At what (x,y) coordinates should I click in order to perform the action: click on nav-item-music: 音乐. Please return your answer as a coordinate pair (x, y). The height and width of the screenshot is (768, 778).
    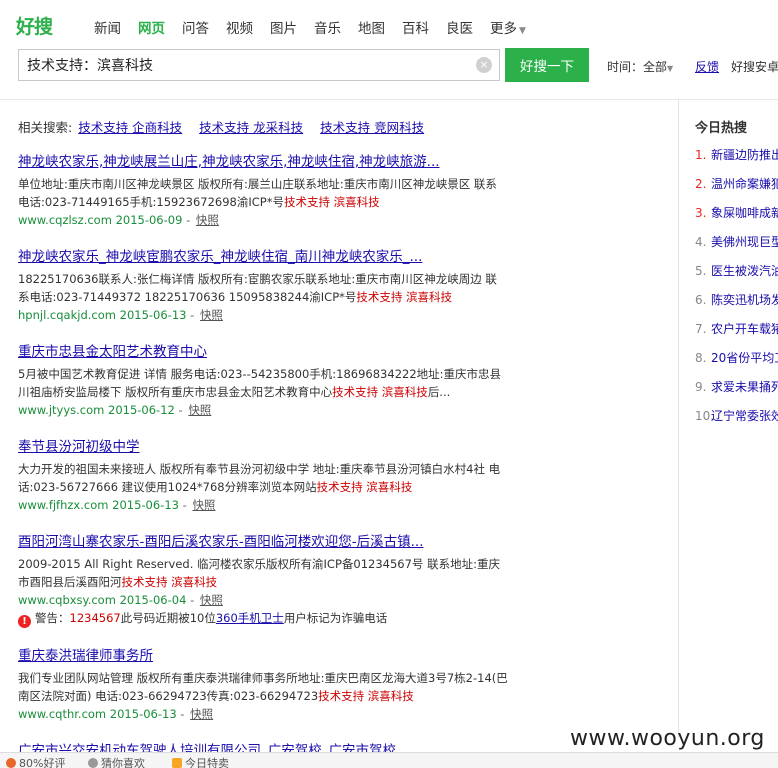
    Looking at the image, I should click on (327, 27).